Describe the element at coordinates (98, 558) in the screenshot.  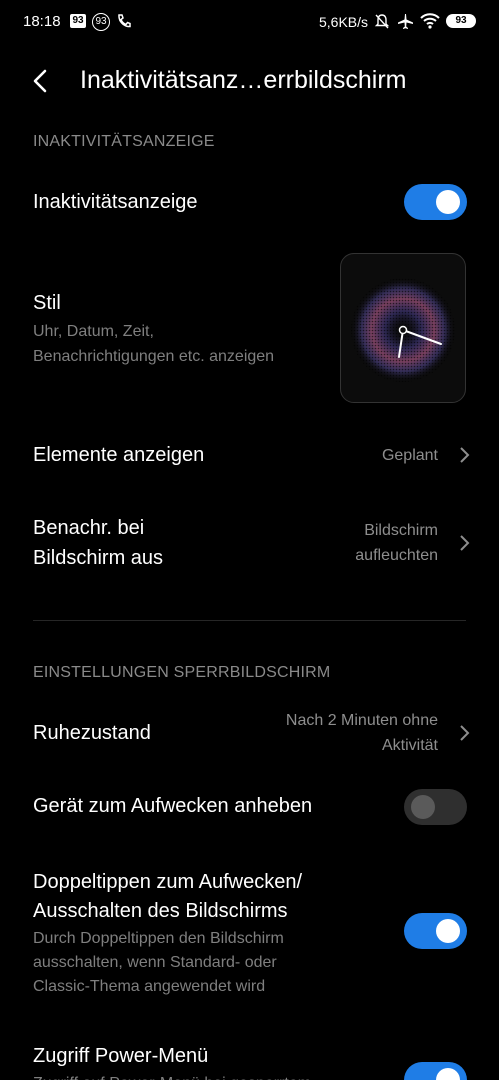
I see `notify-screen-off-label-line2: Bildschirm aus` at that location.